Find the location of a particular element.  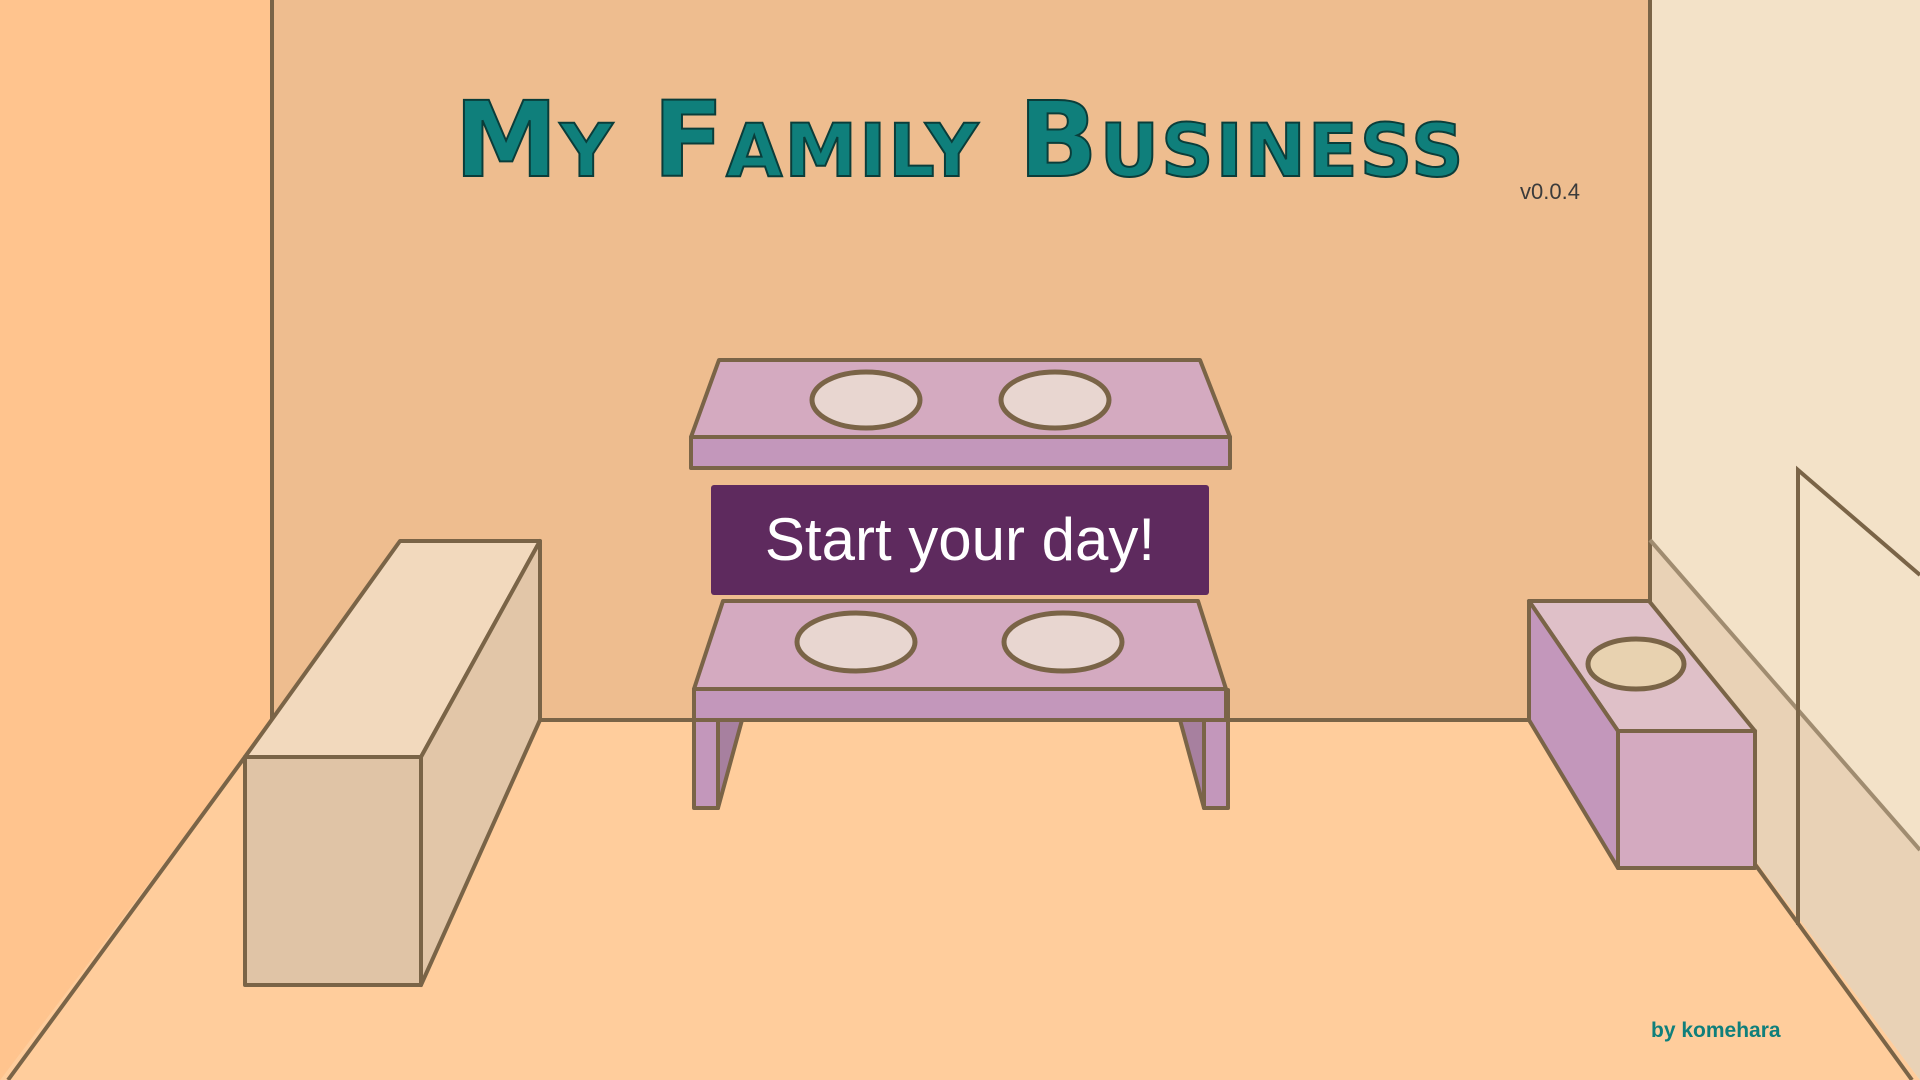

version-label: v0.0.4 is located at coordinates (1550, 191).